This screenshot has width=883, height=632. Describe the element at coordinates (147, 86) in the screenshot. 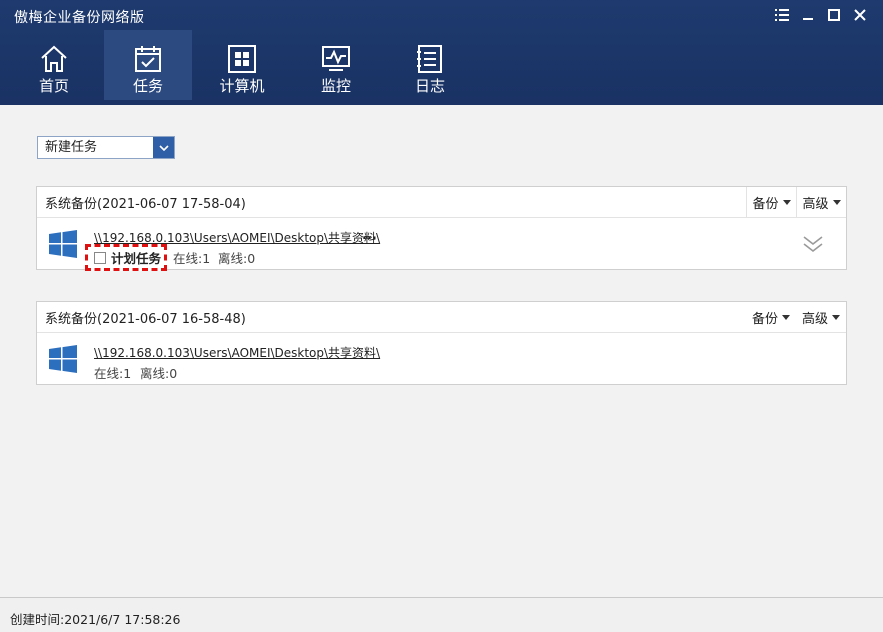

I see `nav-label: 任务` at that location.